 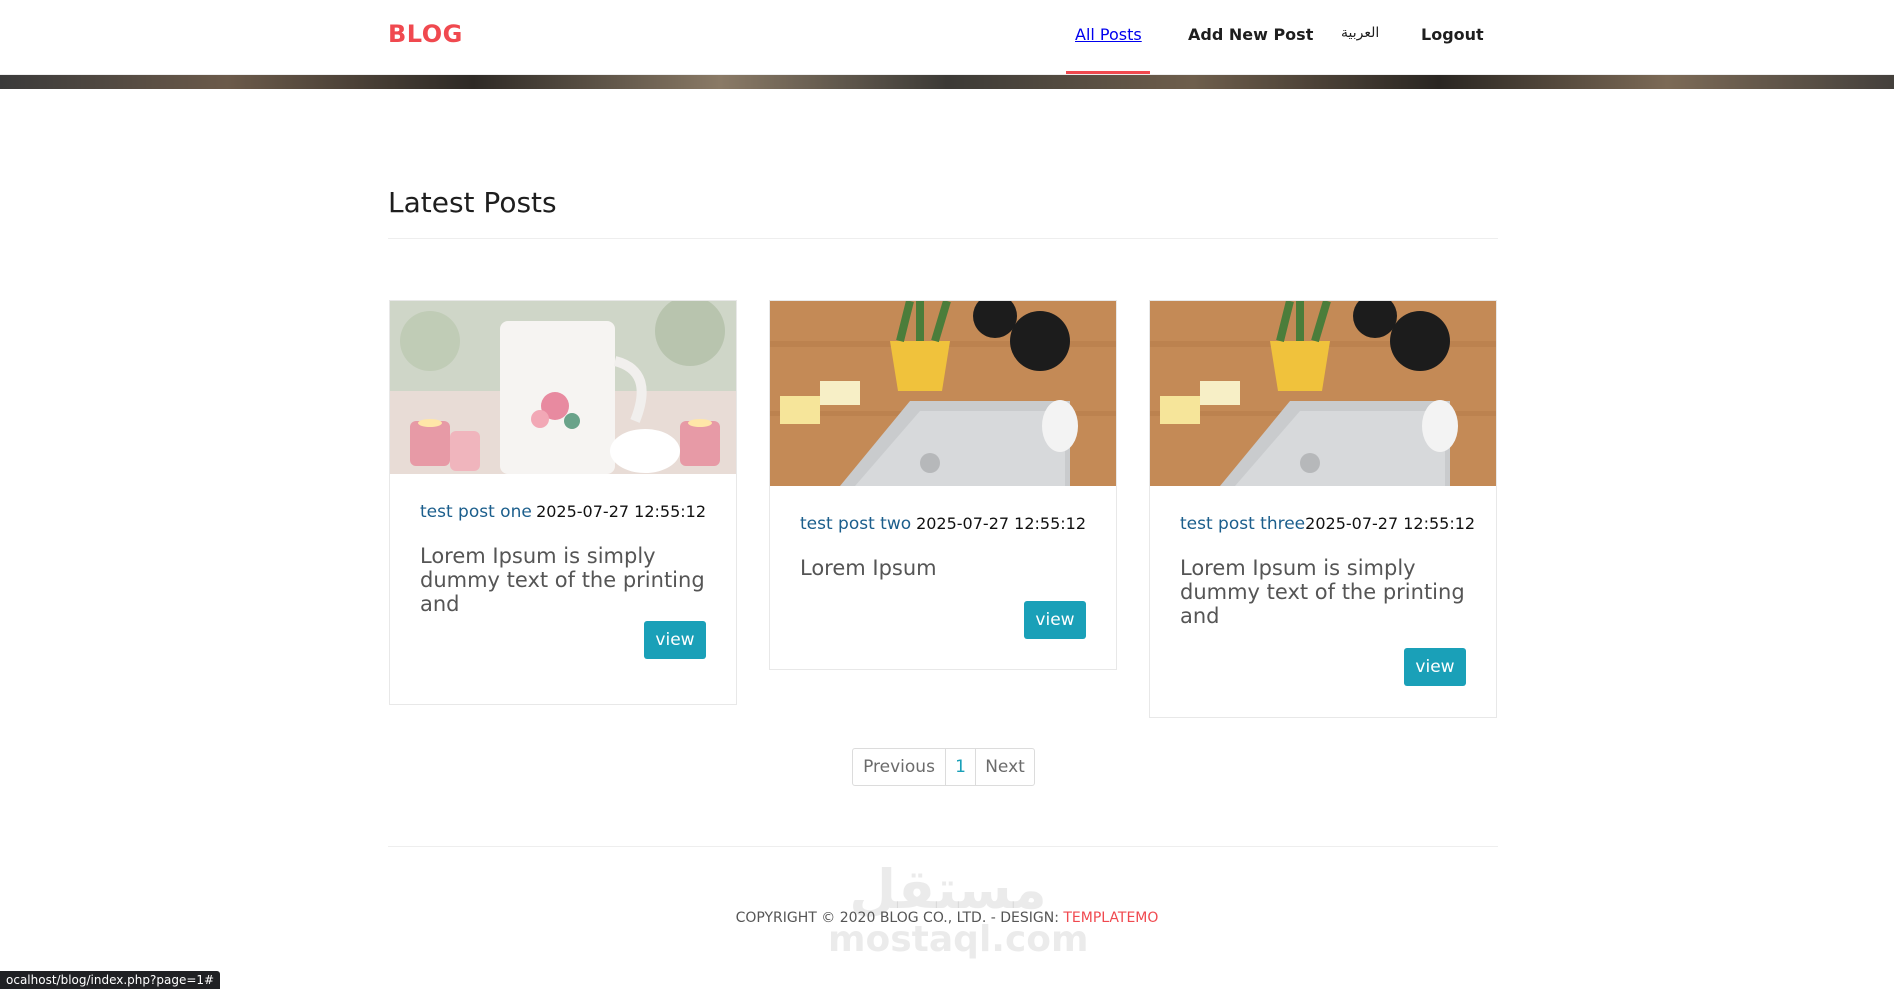 I want to click on browser-status-url: ocalhost/blog/index.php?page=1#, so click(x=110, y=980).